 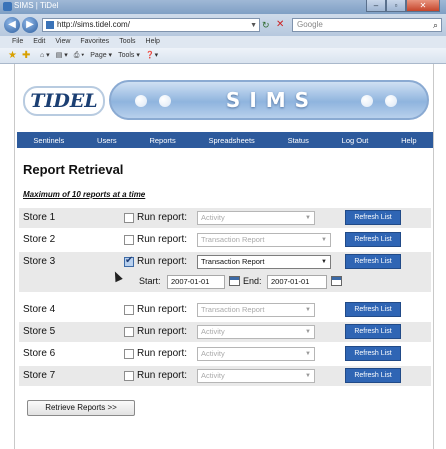 What do you see at coordinates (50, 25) in the screenshot?
I see `favicon-icon` at bounding box center [50, 25].